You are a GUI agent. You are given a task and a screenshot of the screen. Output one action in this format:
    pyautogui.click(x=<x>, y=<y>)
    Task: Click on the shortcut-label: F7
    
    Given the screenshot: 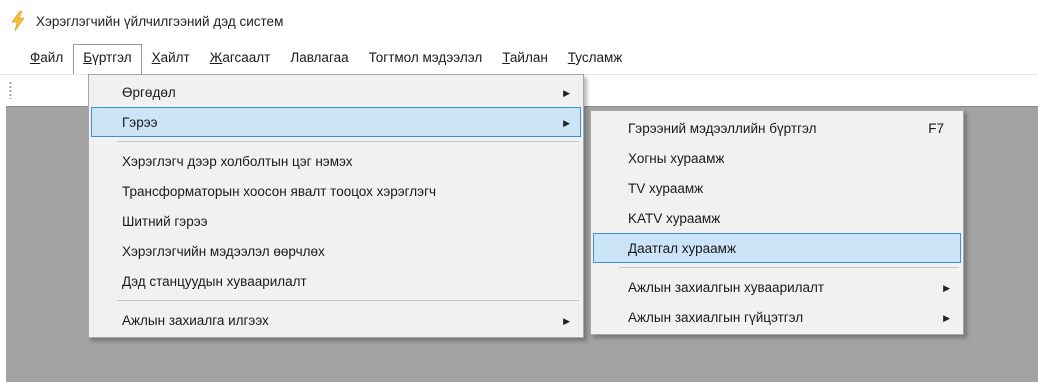 What is the action you would take?
    pyautogui.click(x=936, y=128)
    